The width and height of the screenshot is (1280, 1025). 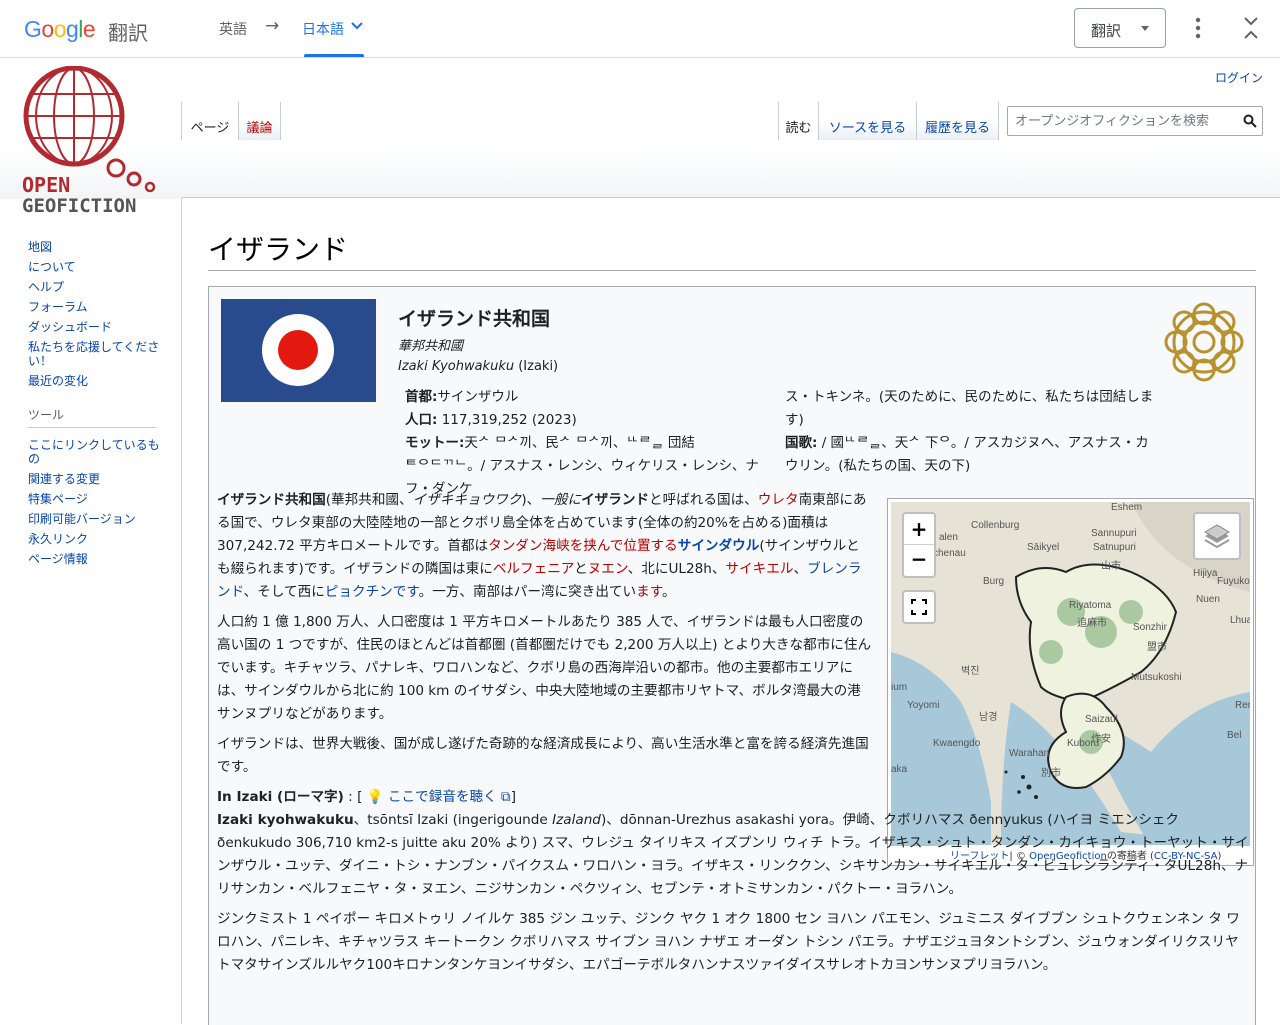 What do you see at coordinates (1251, 28) in the screenshot?
I see `collapse-icon` at bounding box center [1251, 28].